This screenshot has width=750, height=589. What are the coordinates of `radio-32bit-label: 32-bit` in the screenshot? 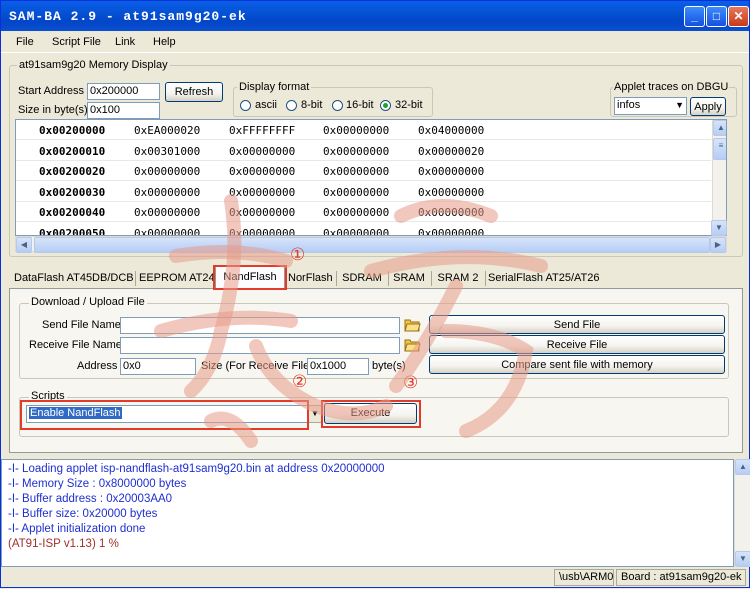 It's located at (409, 105).